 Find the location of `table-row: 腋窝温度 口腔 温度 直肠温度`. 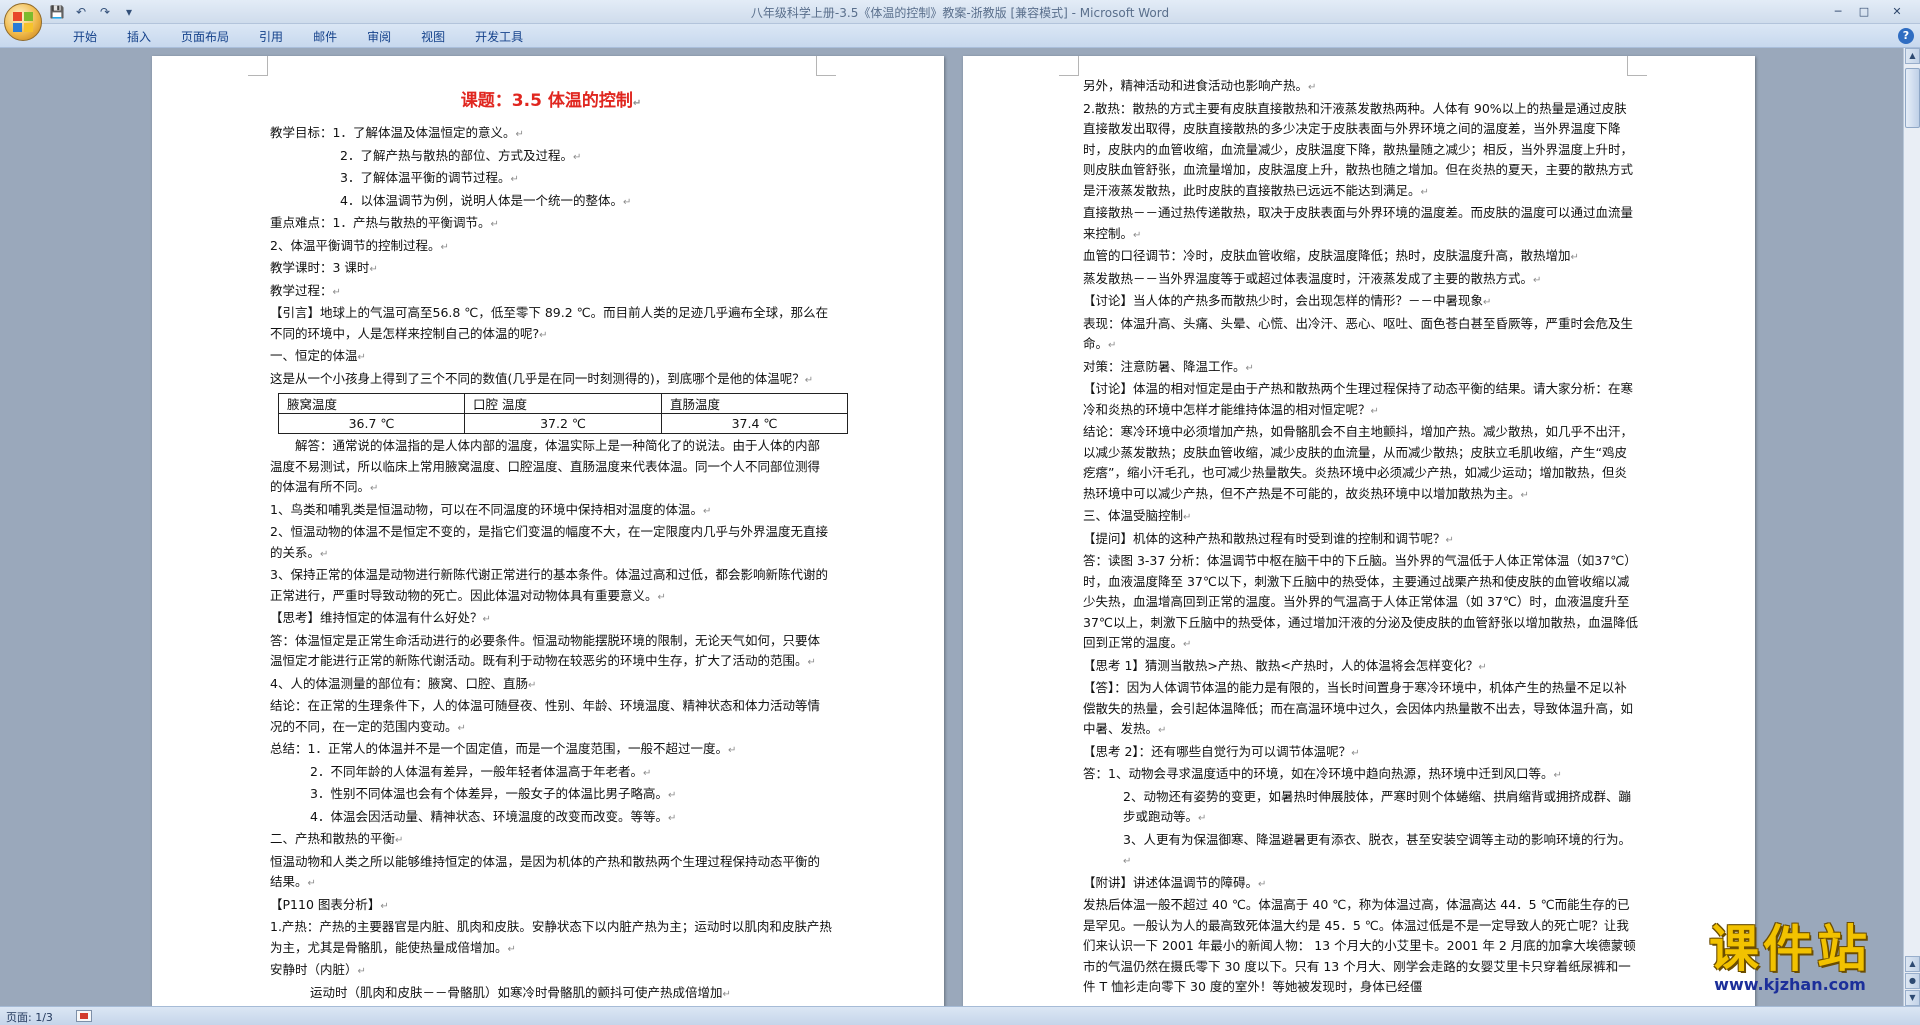

table-row: 腋窝温度 口腔 温度 直肠温度 is located at coordinates (563, 403).